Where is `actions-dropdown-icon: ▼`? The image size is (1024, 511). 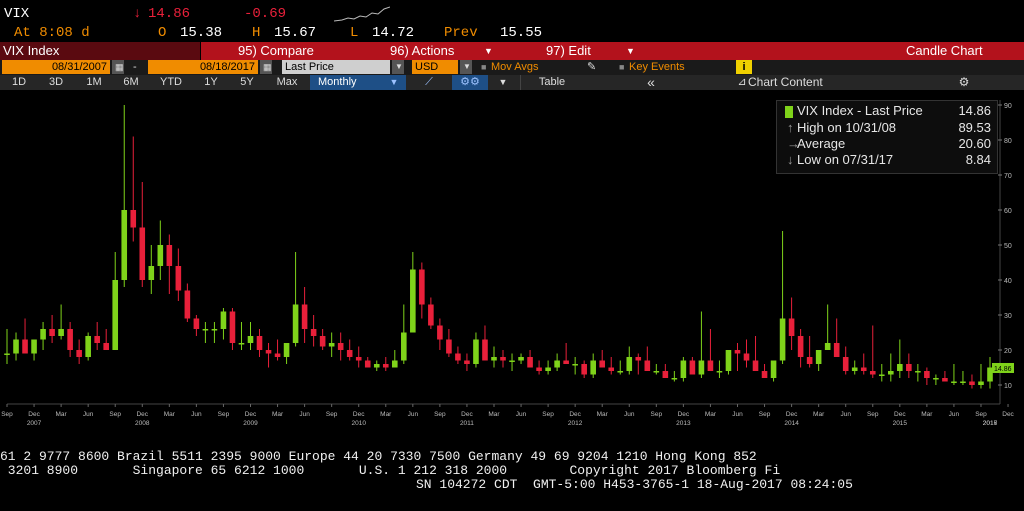 actions-dropdown-icon: ▼ is located at coordinates (488, 51).